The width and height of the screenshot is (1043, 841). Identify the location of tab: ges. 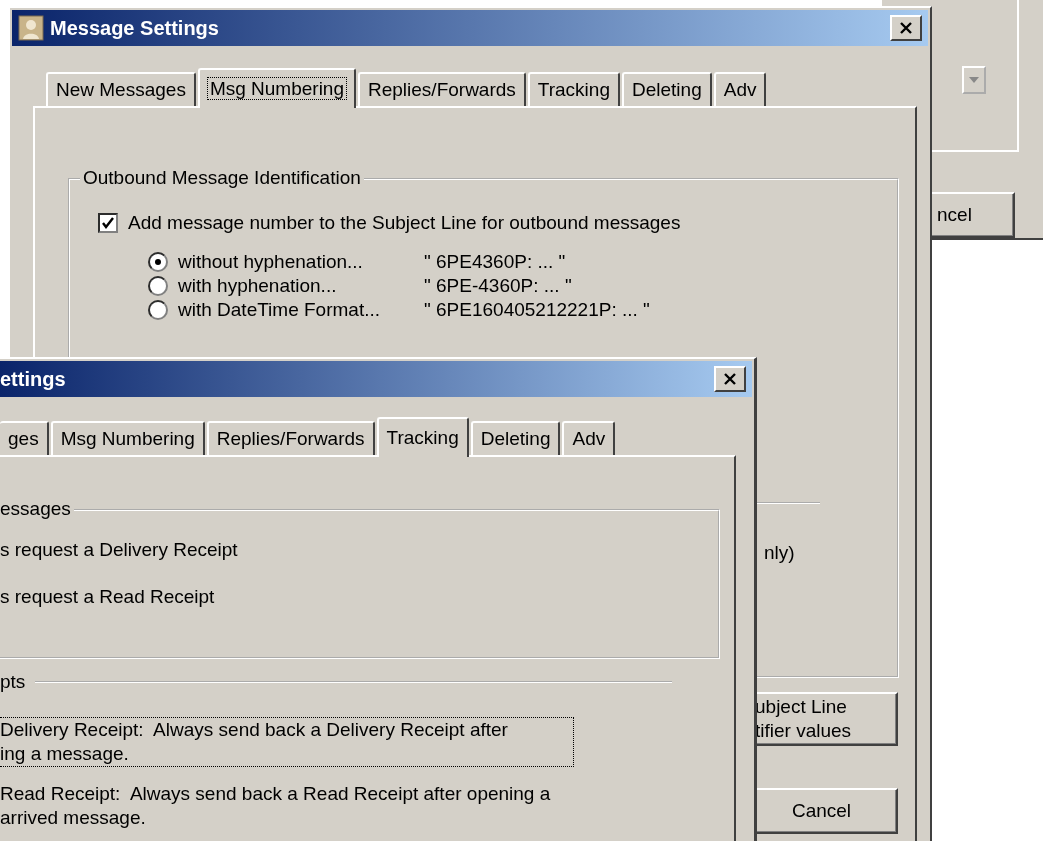
(24, 438).